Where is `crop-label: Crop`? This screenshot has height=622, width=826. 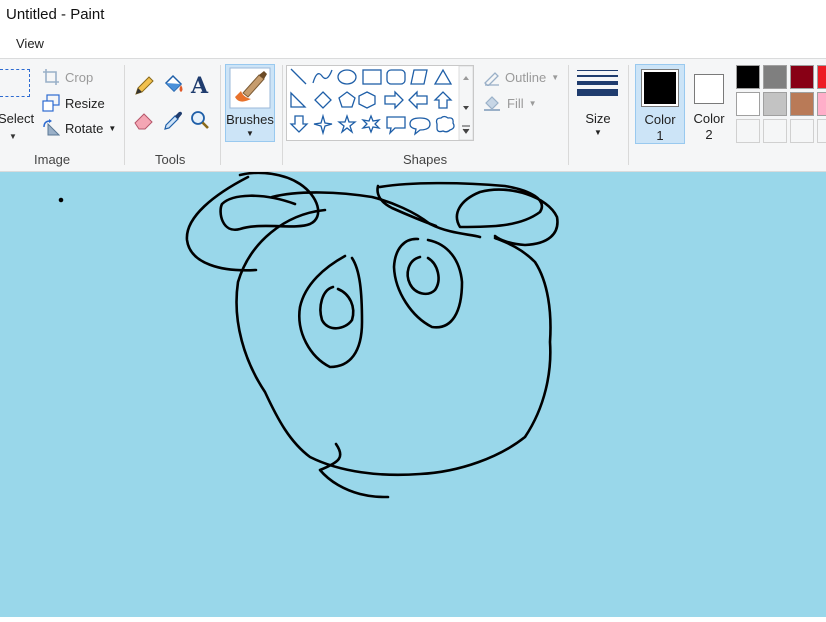 crop-label: Crop is located at coordinates (79, 77).